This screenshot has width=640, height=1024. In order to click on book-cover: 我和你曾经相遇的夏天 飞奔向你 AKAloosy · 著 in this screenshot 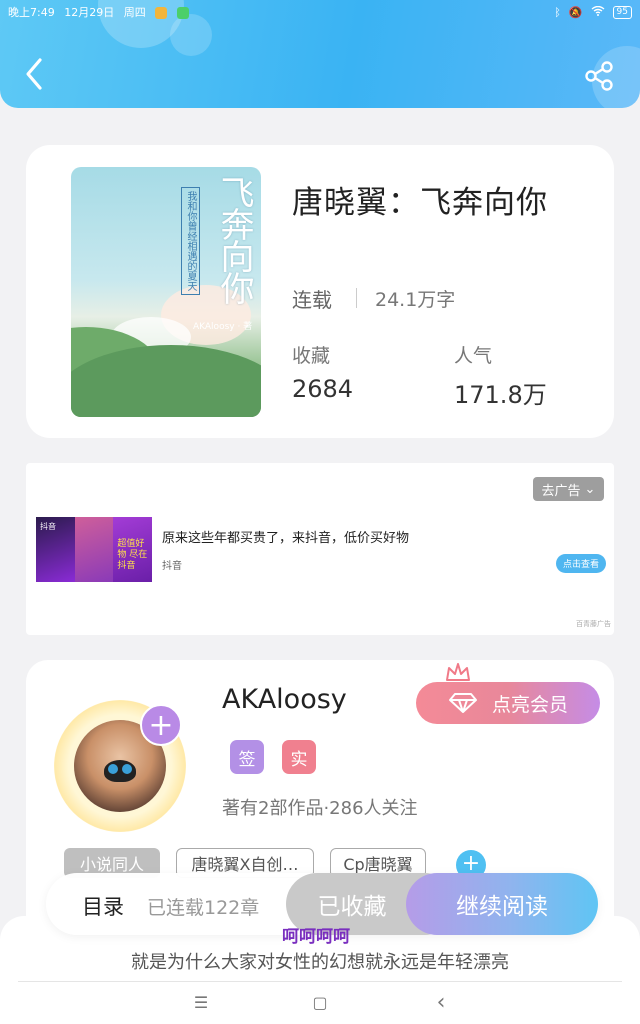, I will do `click(166, 292)`.